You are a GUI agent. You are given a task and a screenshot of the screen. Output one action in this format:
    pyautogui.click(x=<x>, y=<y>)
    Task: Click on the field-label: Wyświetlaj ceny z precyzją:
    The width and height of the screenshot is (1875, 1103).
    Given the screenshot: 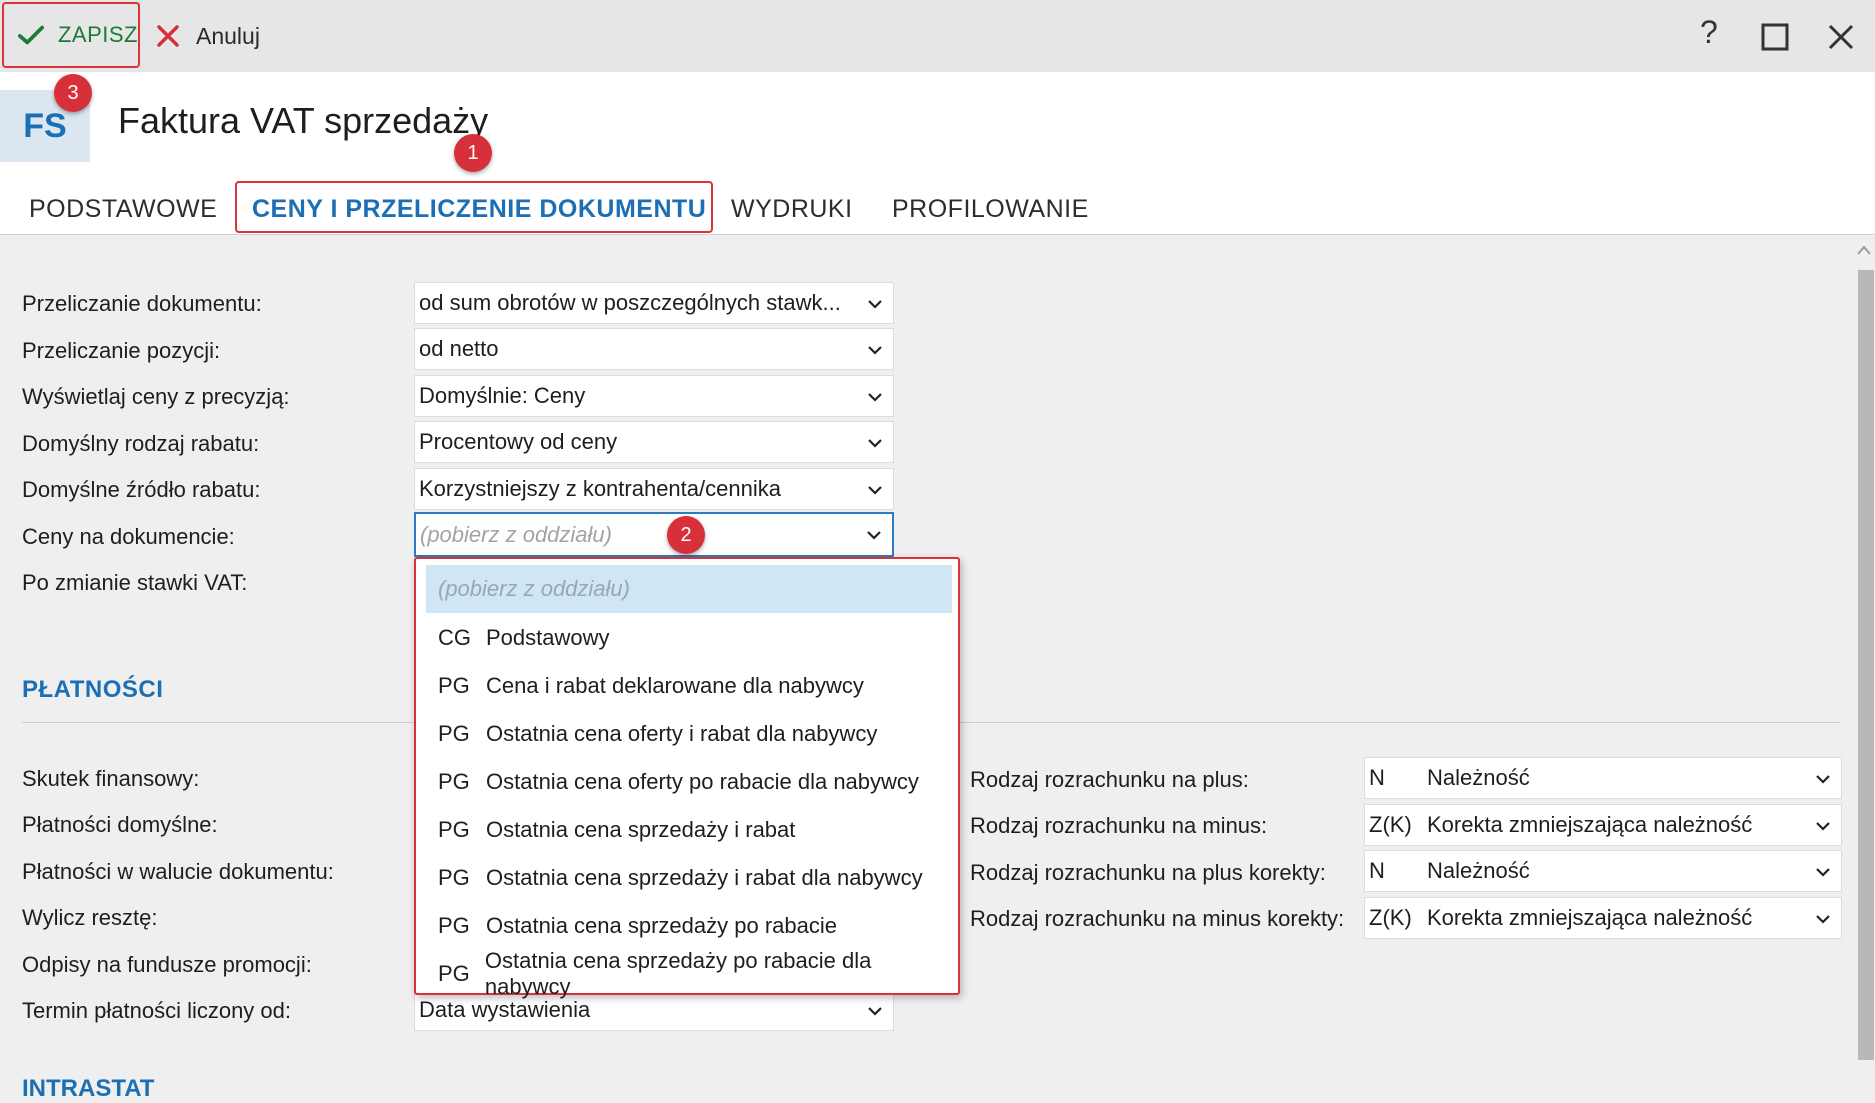 What is the action you would take?
    pyautogui.click(x=156, y=396)
    